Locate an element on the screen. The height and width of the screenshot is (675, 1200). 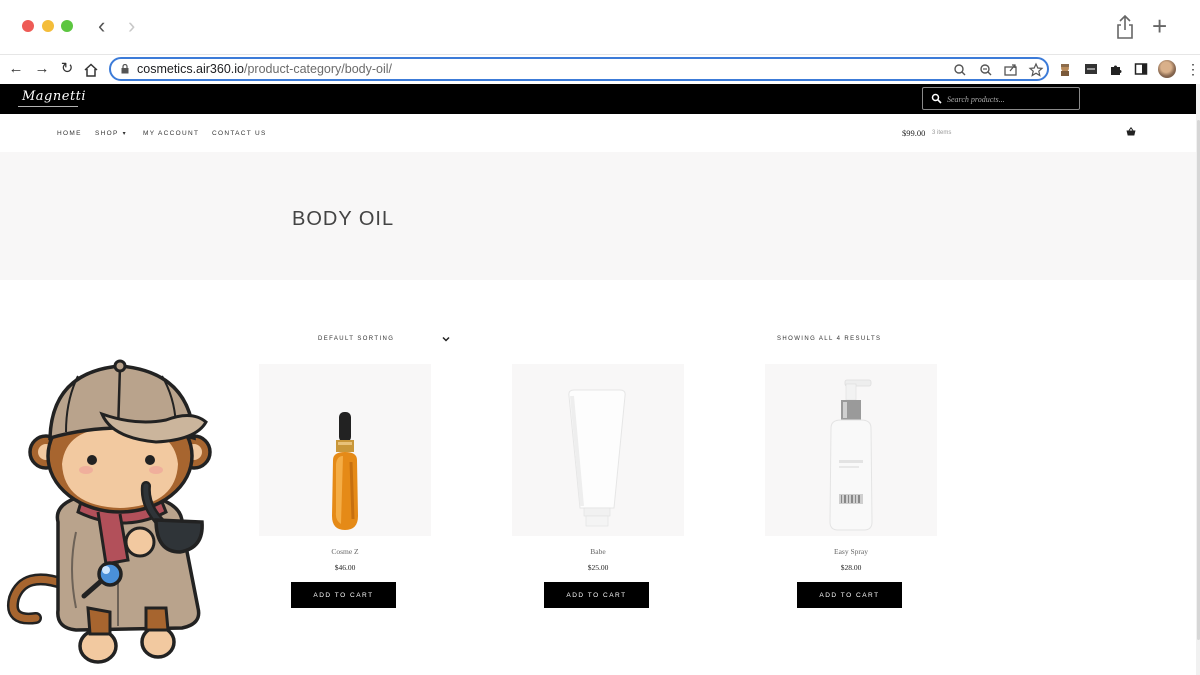
tube-image is located at coordinates (597, 458).